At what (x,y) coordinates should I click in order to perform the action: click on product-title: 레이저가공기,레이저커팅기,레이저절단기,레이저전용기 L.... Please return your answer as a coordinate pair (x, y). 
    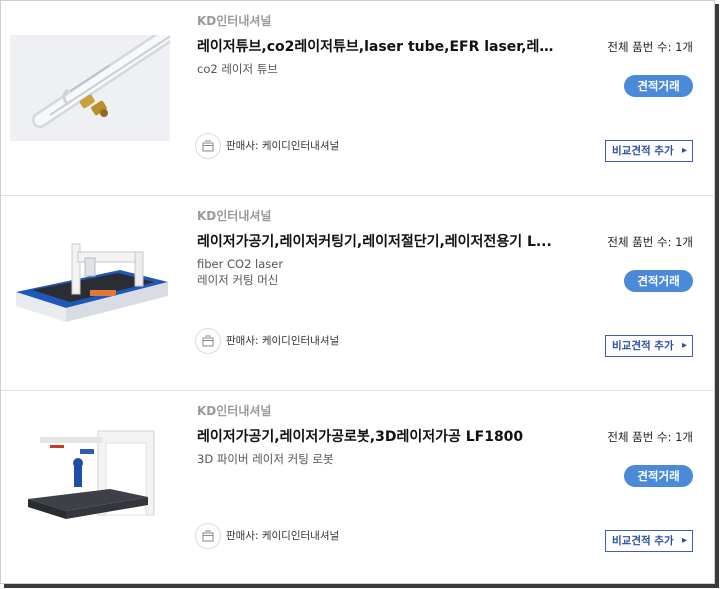
    Looking at the image, I should click on (381, 241).